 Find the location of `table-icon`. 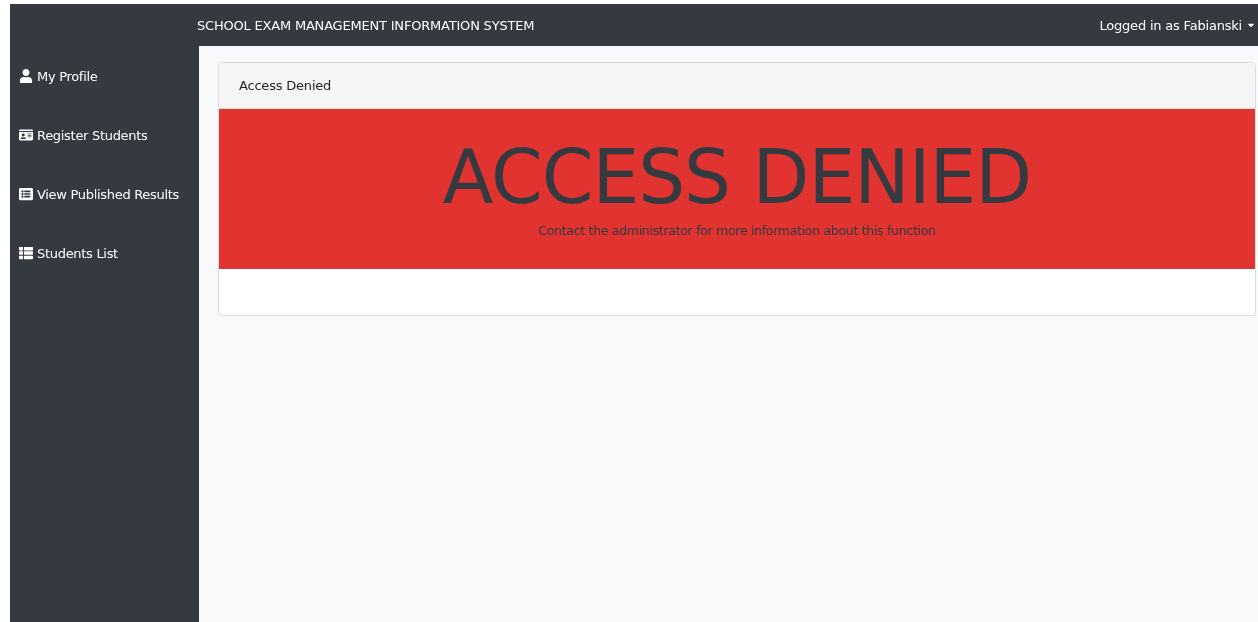

table-icon is located at coordinates (26, 194).